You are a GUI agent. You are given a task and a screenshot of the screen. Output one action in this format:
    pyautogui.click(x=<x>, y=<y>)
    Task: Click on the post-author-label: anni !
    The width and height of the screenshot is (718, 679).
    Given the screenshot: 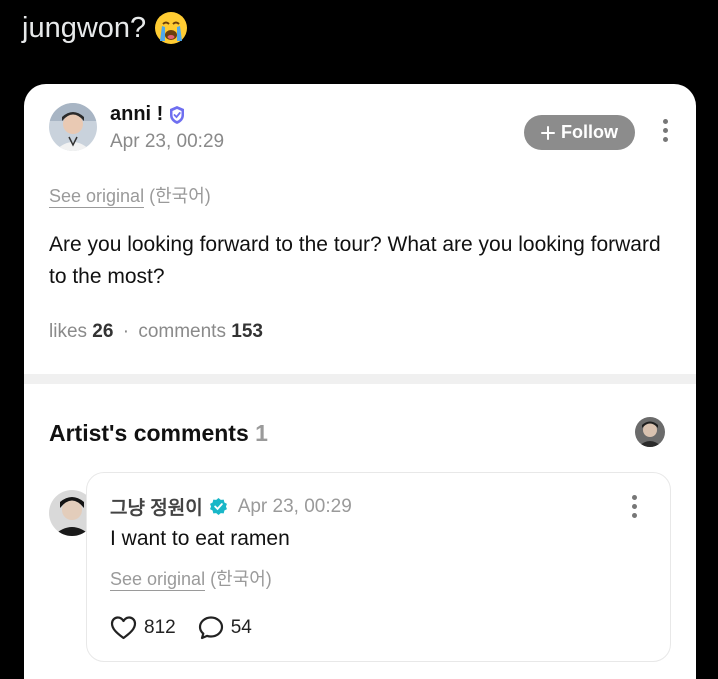 What is the action you would take?
    pyautogui.click(x=137, y=114)
    